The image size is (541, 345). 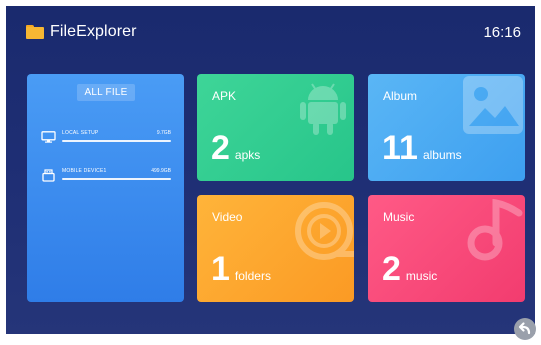 What do you see at coordinates (270, 31) in the screenshot?
I see `header: FileExplorer 16:16` at bounding box center [270, 31].